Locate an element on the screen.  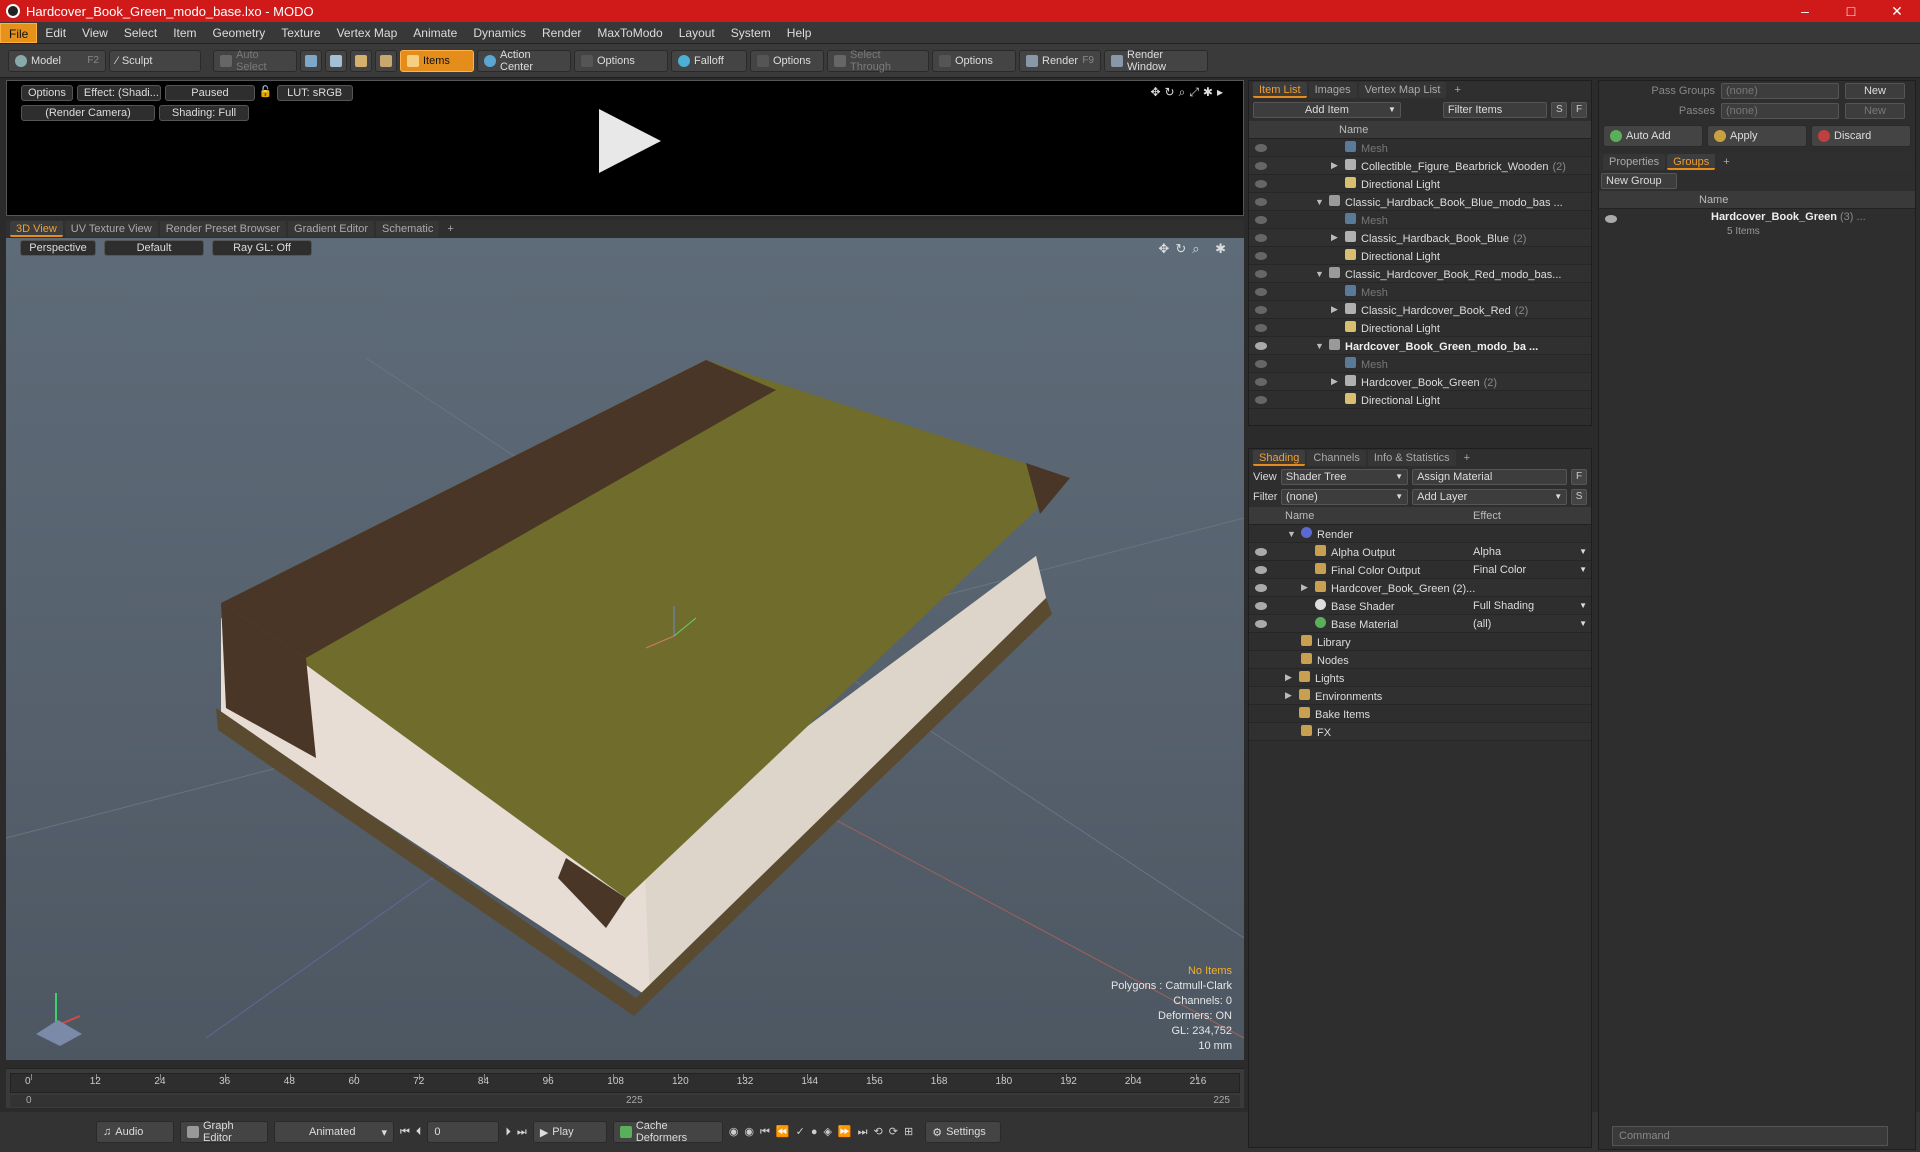
effect-value: Final Color is located at coordinates (1499, 570).